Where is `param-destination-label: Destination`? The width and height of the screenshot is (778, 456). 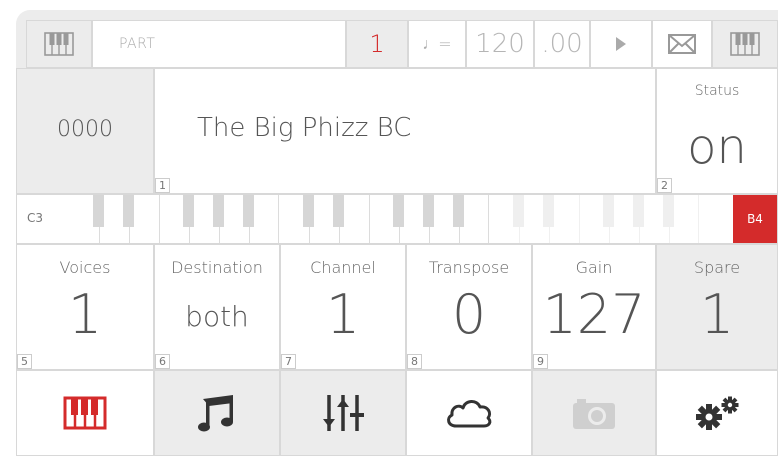
param-destination-label: Destination is located at coordinates (217, 267).